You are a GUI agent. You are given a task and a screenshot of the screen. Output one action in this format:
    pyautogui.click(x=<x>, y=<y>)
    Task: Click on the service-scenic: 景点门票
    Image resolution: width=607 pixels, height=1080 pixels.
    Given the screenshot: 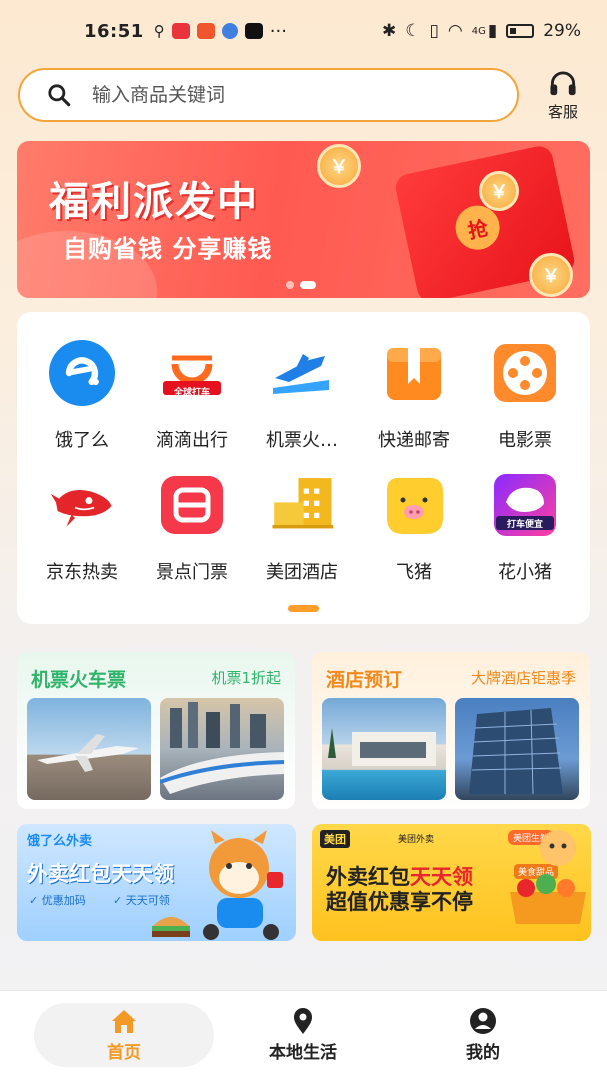 What is the action you would take?
    pyautogui.click(x=192, y=528)
    